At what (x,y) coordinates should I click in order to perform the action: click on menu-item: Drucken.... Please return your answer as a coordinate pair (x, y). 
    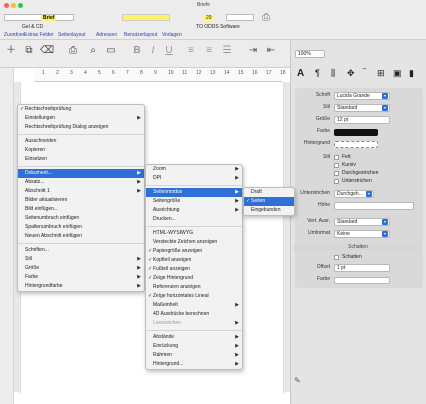
    Looking at the image, I should click on (194, 219).